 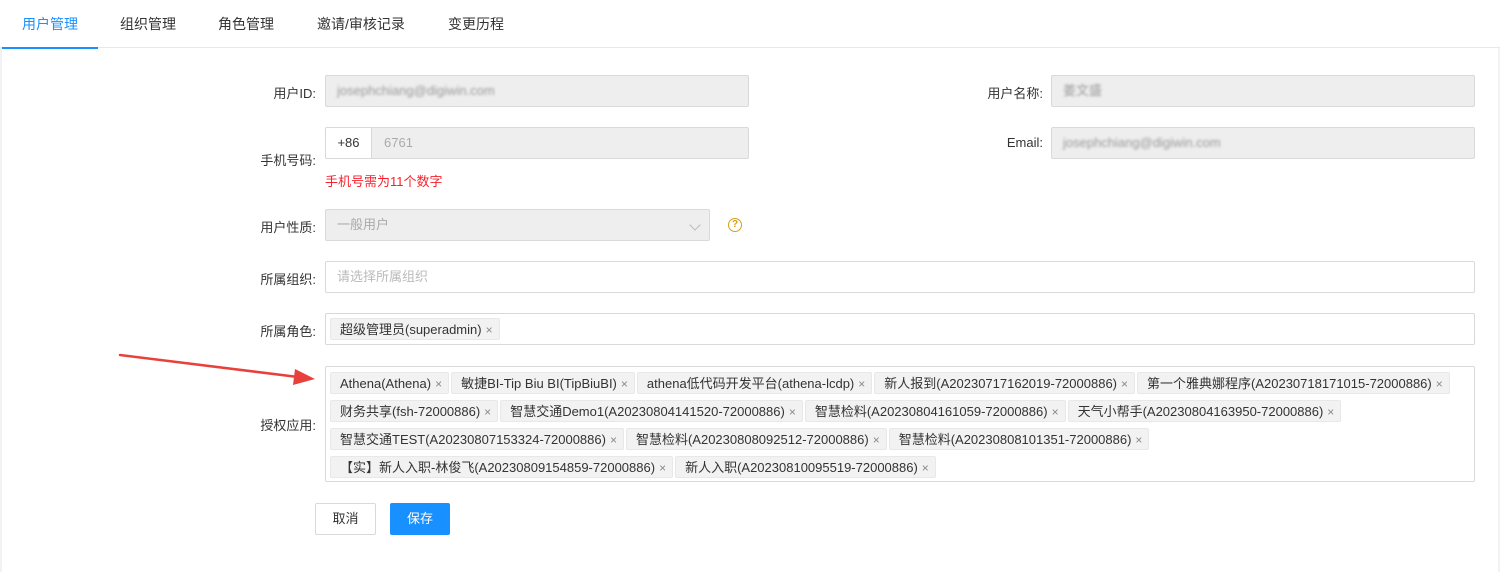 What do you see at coordinates (288, 331) in the screenshot?
I see `roles-label: 所属角色:` at bounding box center [288, 331].